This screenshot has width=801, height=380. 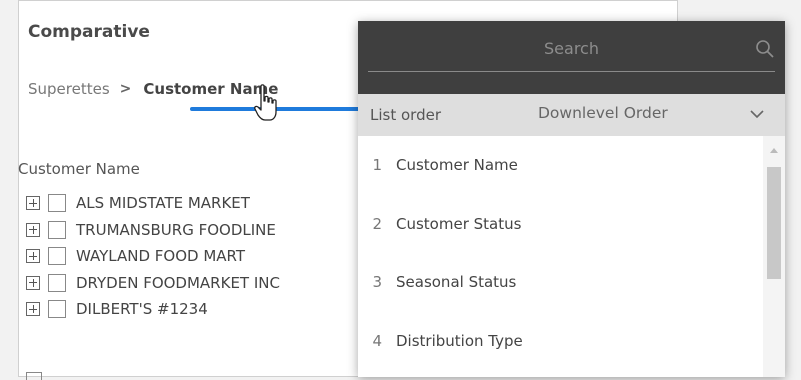 I want to click on partial-checkbox, so click(x=34, y=376).